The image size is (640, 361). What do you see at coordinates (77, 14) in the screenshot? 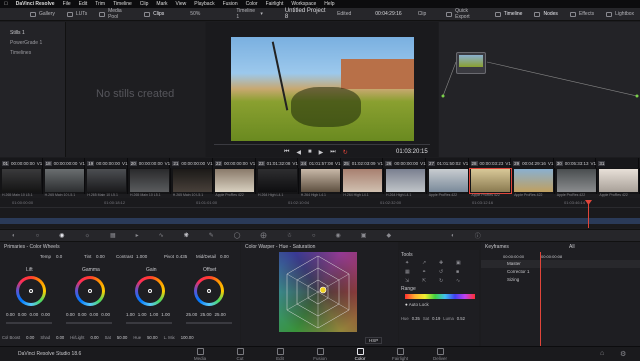
I see `tab-luts: LUTs` at bounding box center [77, 14].